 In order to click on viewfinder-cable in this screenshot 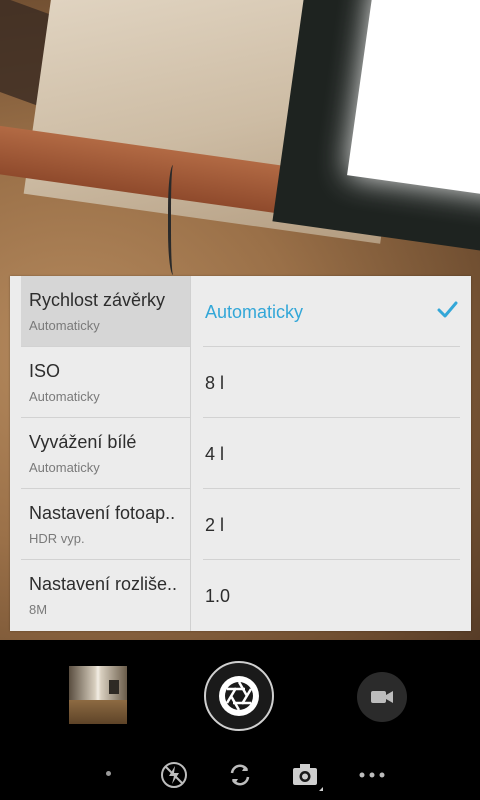, I will do `click(174, 220)`.